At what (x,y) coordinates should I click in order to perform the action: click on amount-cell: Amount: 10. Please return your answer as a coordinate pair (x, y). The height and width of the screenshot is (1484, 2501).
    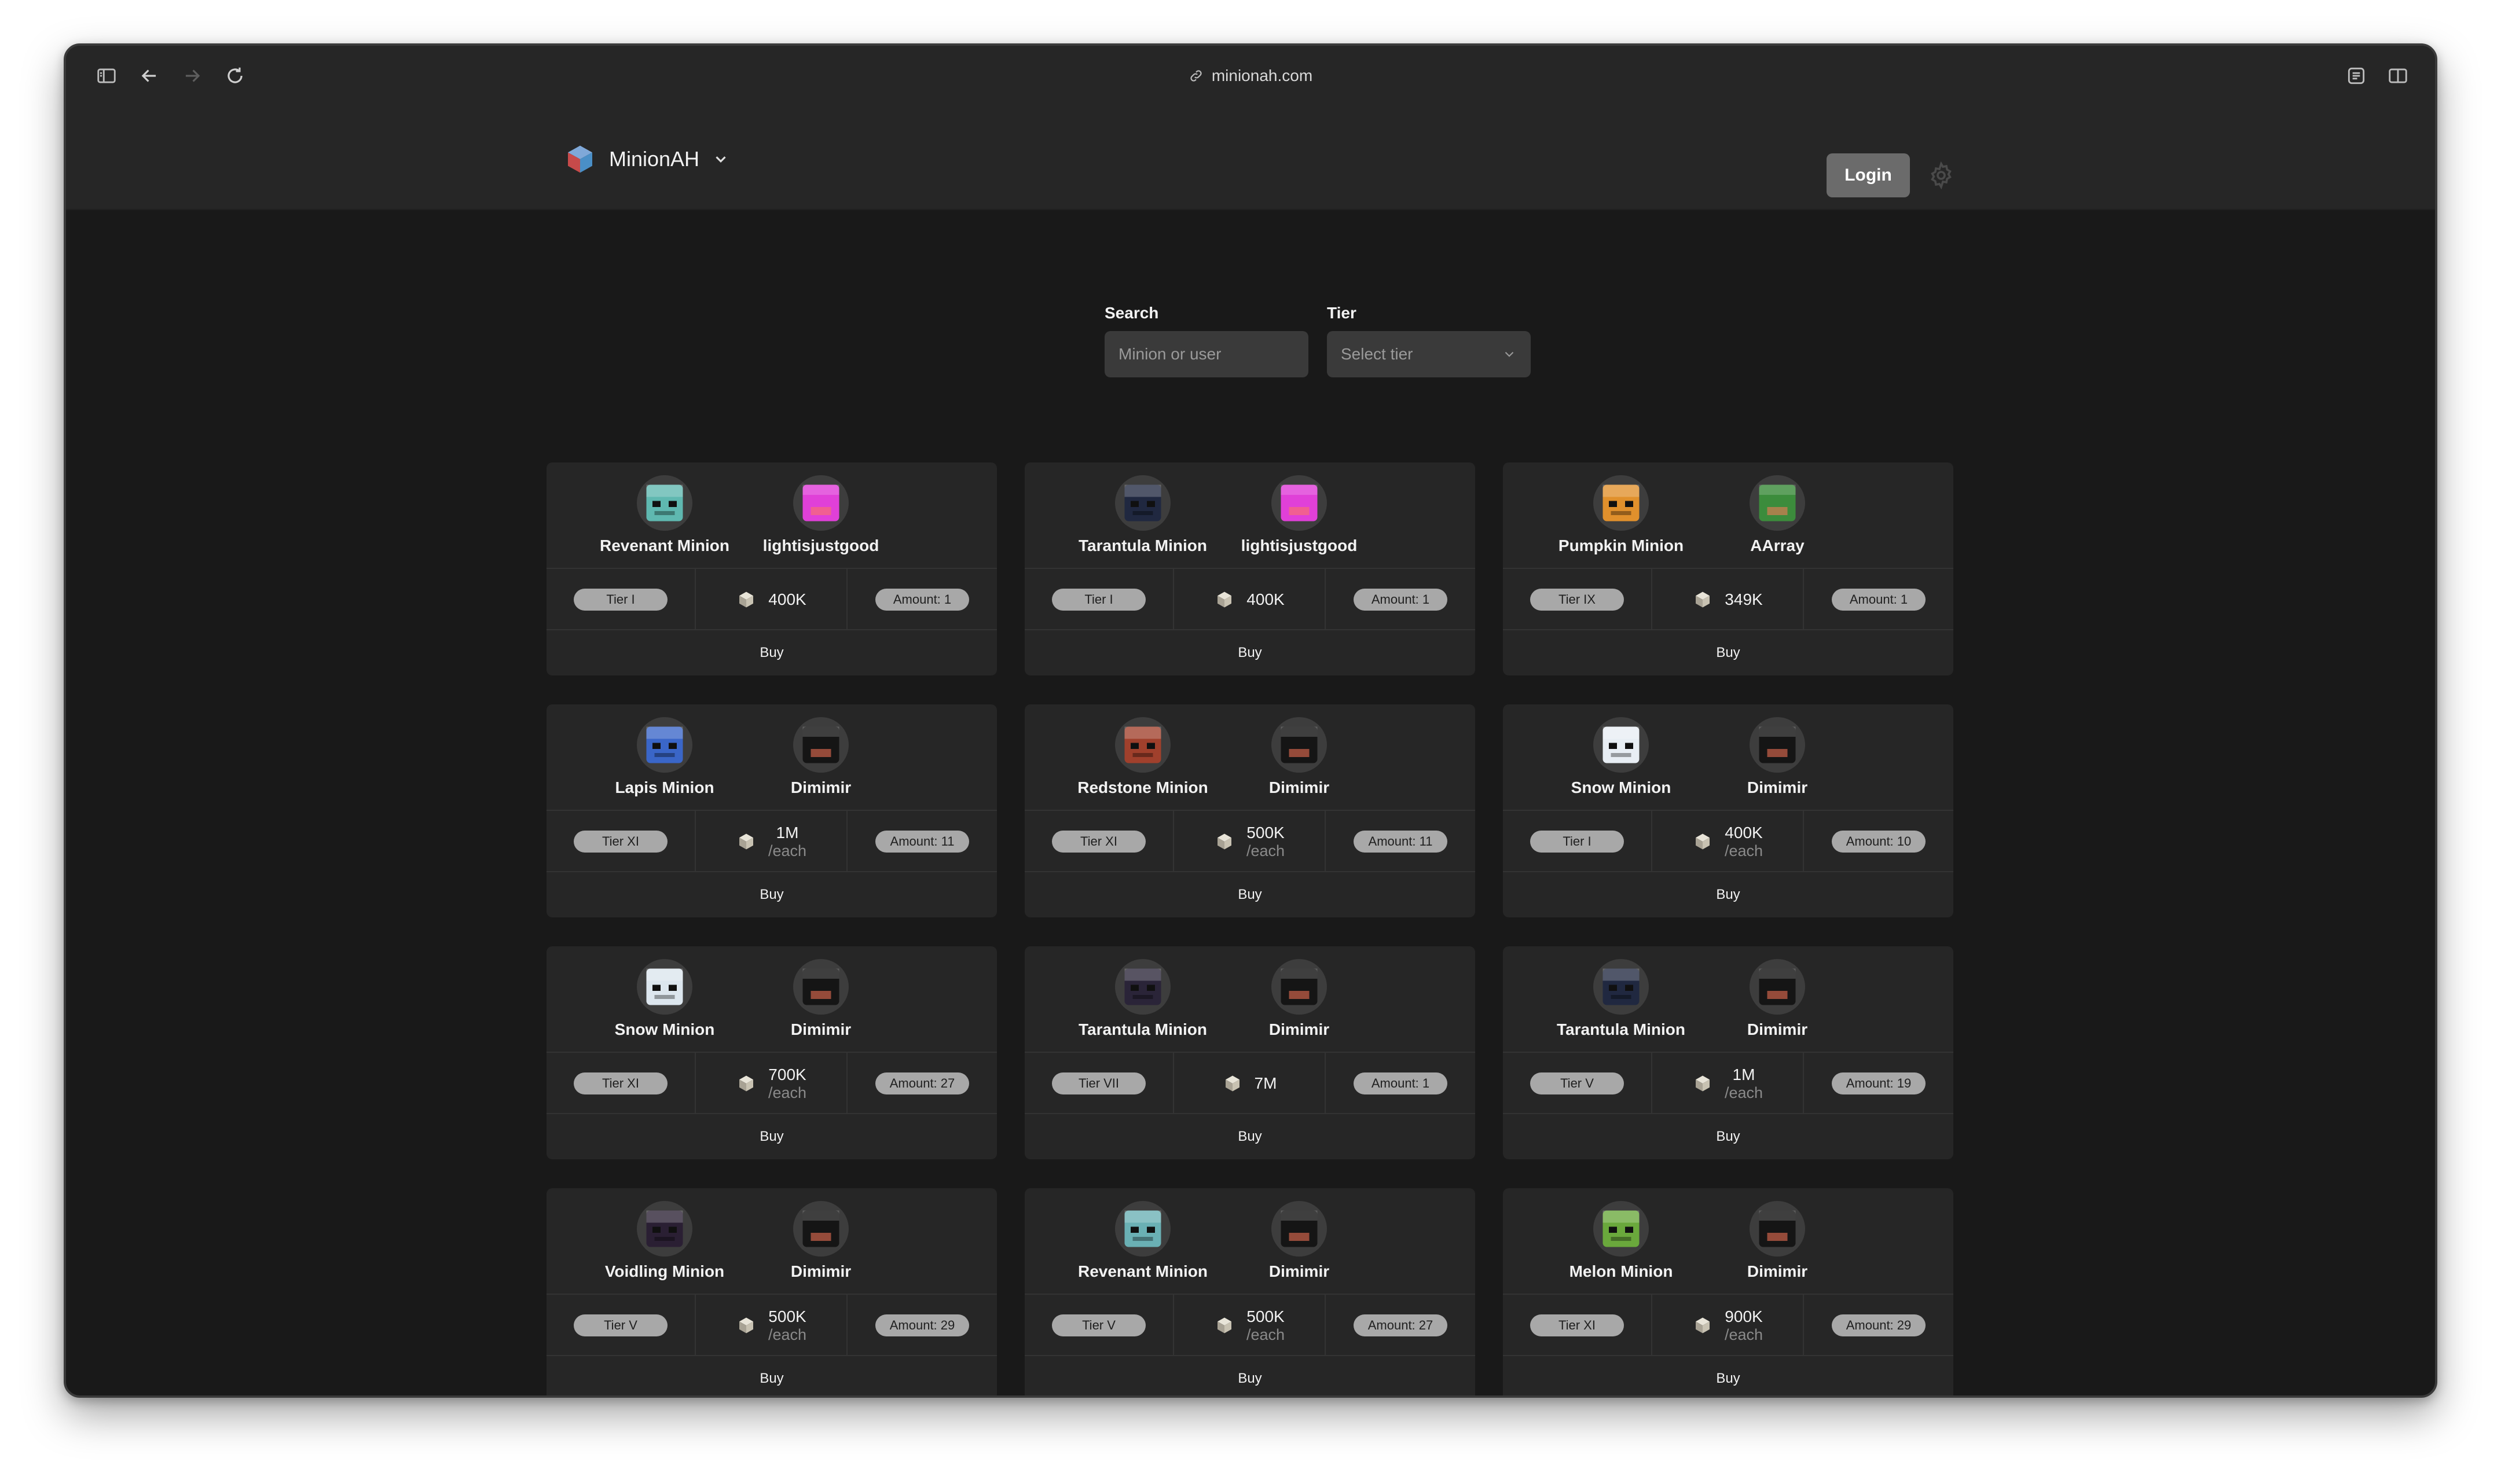
    Looking at the image, I should click on (1878, 841).